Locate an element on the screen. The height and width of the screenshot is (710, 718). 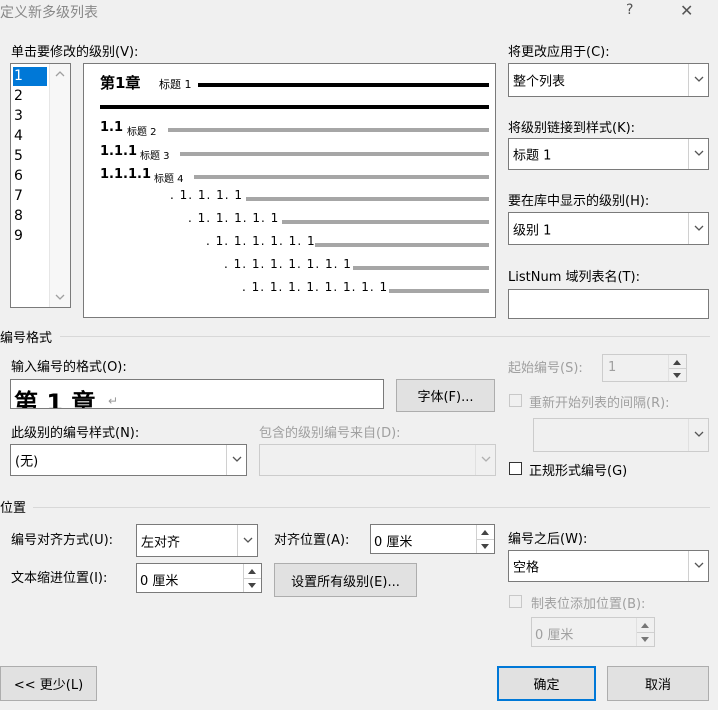
preview-heading-style: 标题 1 is located at coordinates (175, 84).